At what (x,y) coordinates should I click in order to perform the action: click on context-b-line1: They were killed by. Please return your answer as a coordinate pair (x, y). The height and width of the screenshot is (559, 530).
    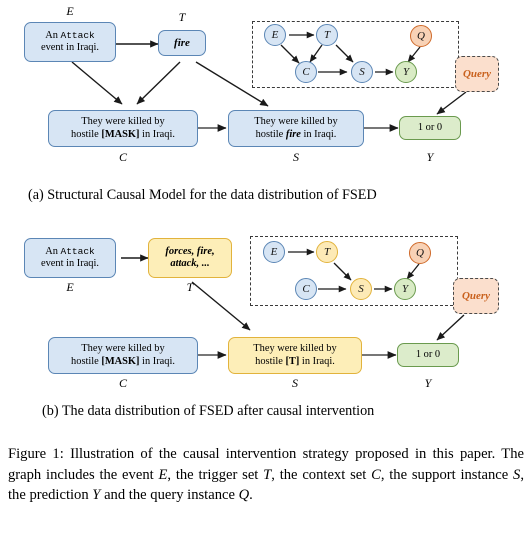
    Looking at the image, I should click on (123, 349).